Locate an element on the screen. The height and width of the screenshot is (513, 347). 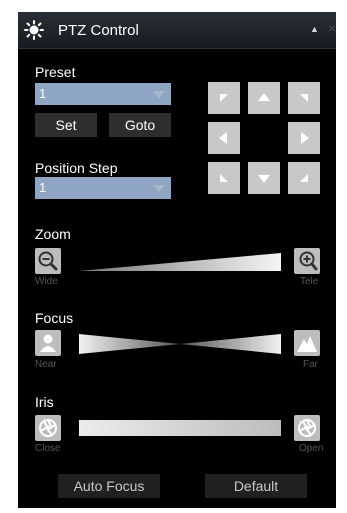
default-button: Default is located at coordinates (256, 486).